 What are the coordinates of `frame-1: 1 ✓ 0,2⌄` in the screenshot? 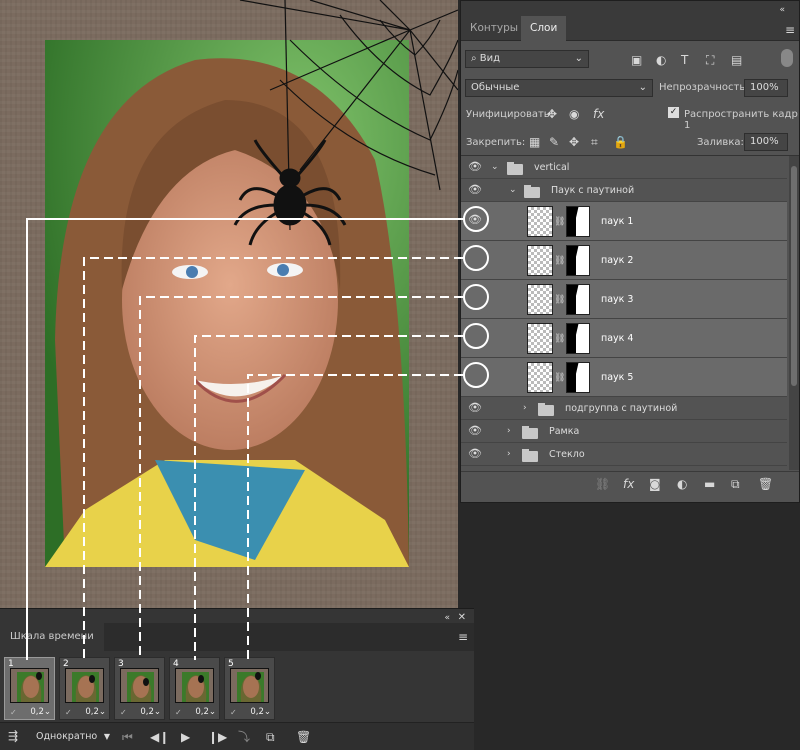 It's located at (29, 688).